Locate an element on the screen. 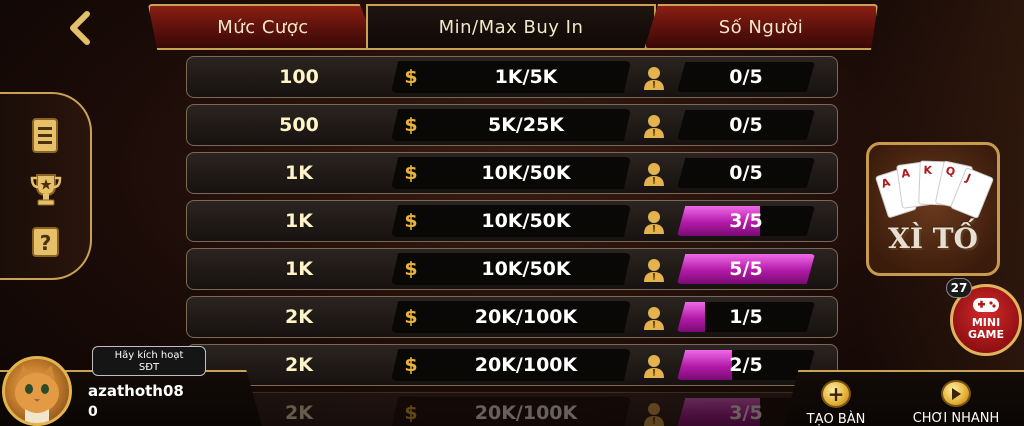 This screenshot has width=1024, height=426. quick-play-label: CHƠI NHANH is located at coordinates (956, 418).